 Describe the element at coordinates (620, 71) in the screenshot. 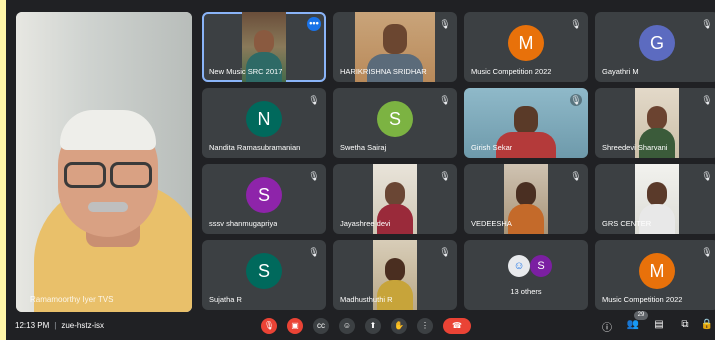

I see `participant-name: Gayathri M` at that location.